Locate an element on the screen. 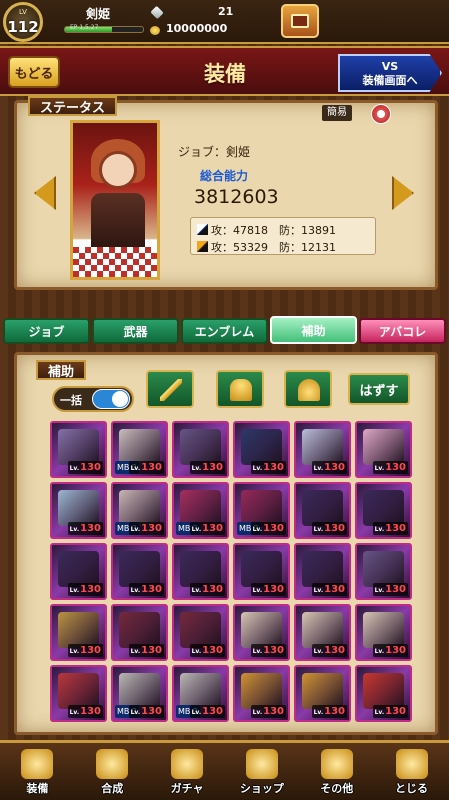  gold-count: 10000000 is located at coordinates (197, 28).